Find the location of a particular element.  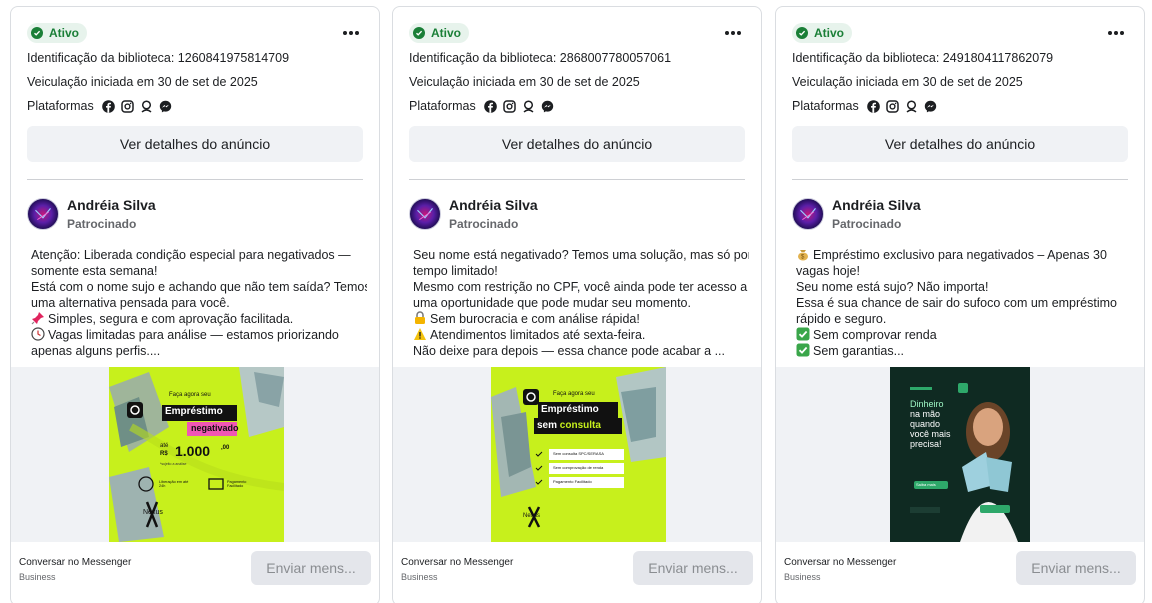

body-line: somente esta semana! is located at coordinates (94, 271).